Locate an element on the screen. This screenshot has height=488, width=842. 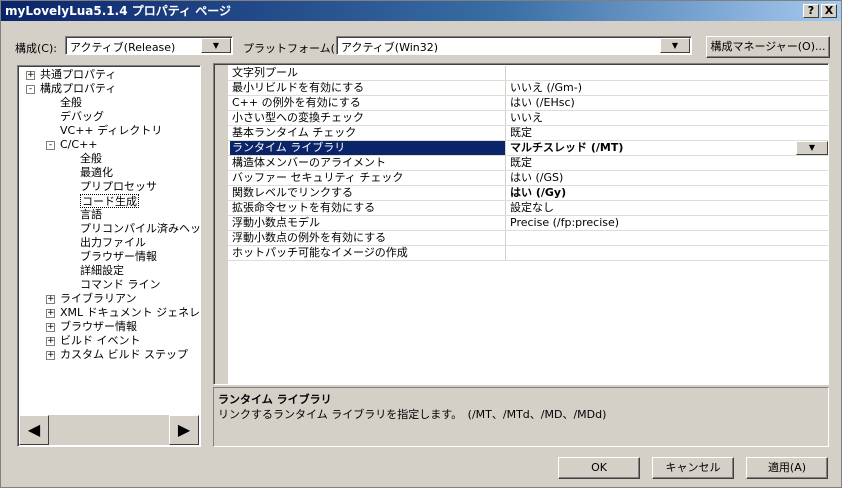
tree-node: XML ドキュメント ジェネレーター is located at coordinates (130, 313).